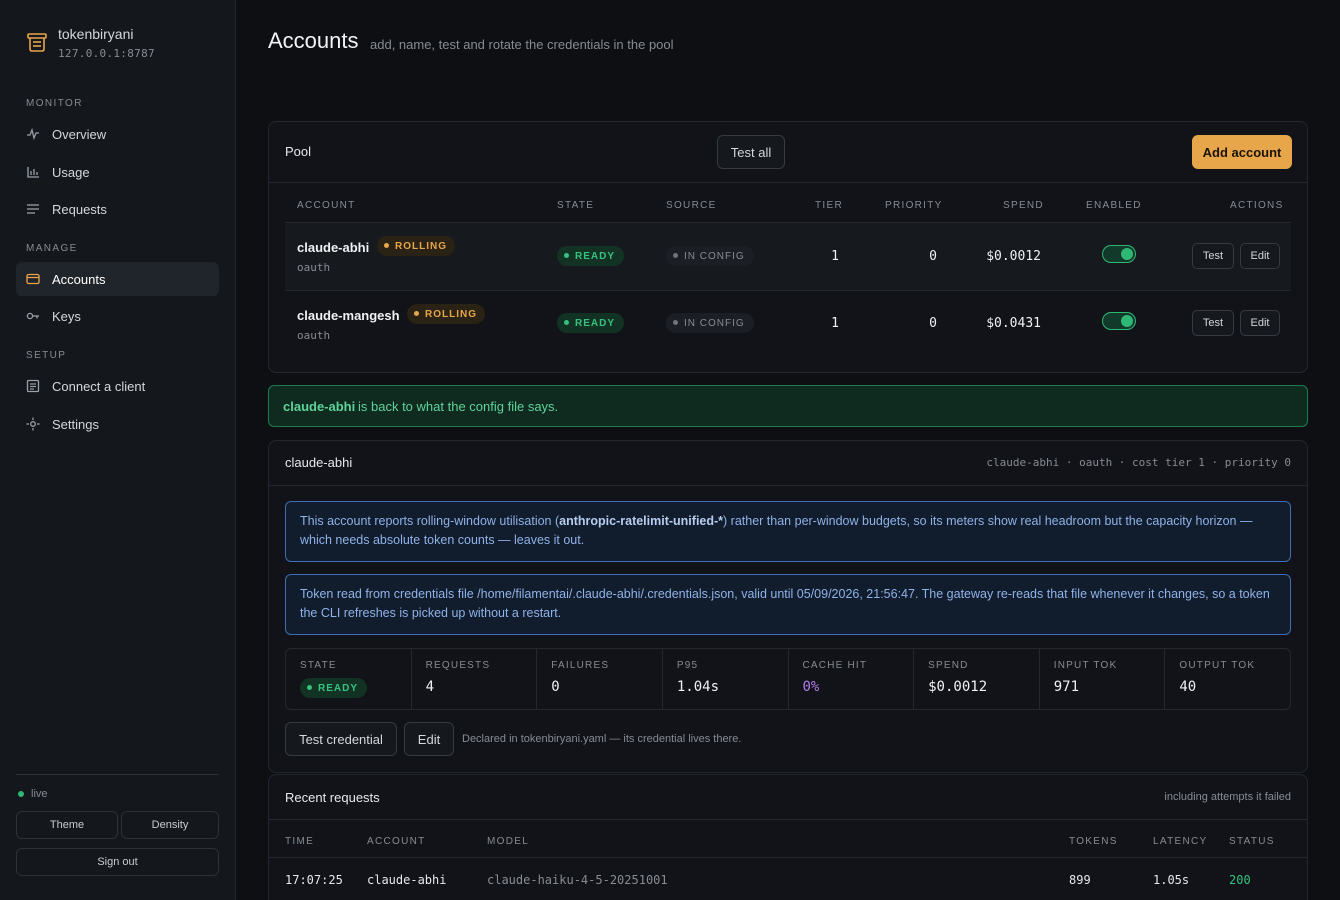 This screenshot has height=900, width=1340. I want to click on stat-value: $0.0012, so click(958, 687).